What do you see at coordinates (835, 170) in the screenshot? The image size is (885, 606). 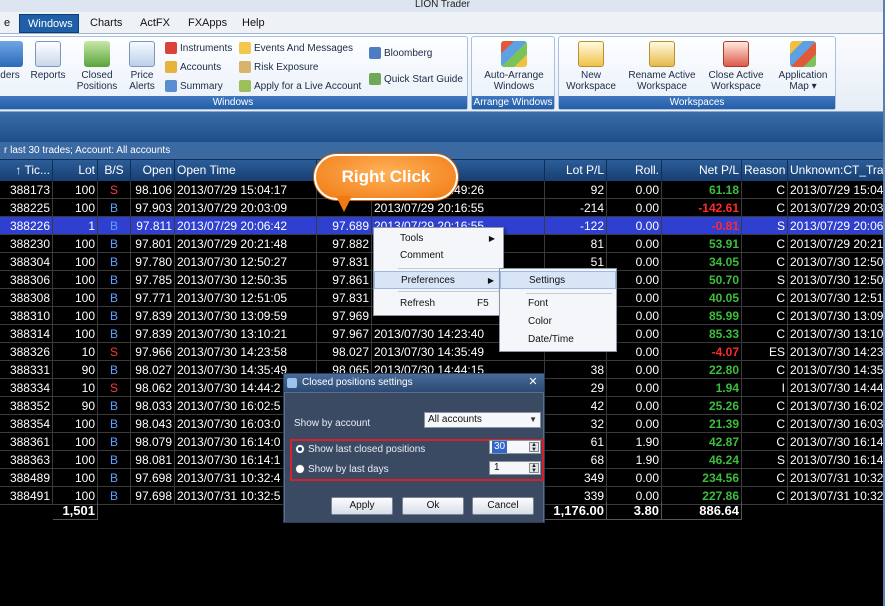 I see `column-header-ct-trade: Unknown:CT_Tra` at bounding box center [835, 170].